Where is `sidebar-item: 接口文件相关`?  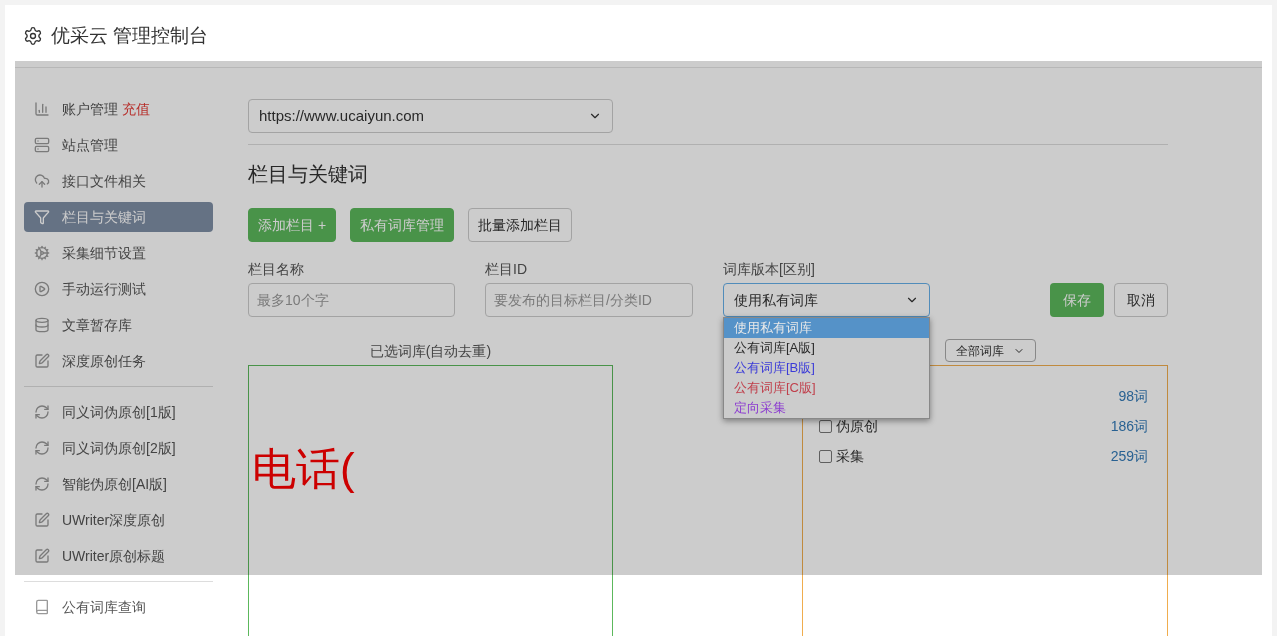 sidebar-item: 接口文件相关 is located at coordinates (118, 181).